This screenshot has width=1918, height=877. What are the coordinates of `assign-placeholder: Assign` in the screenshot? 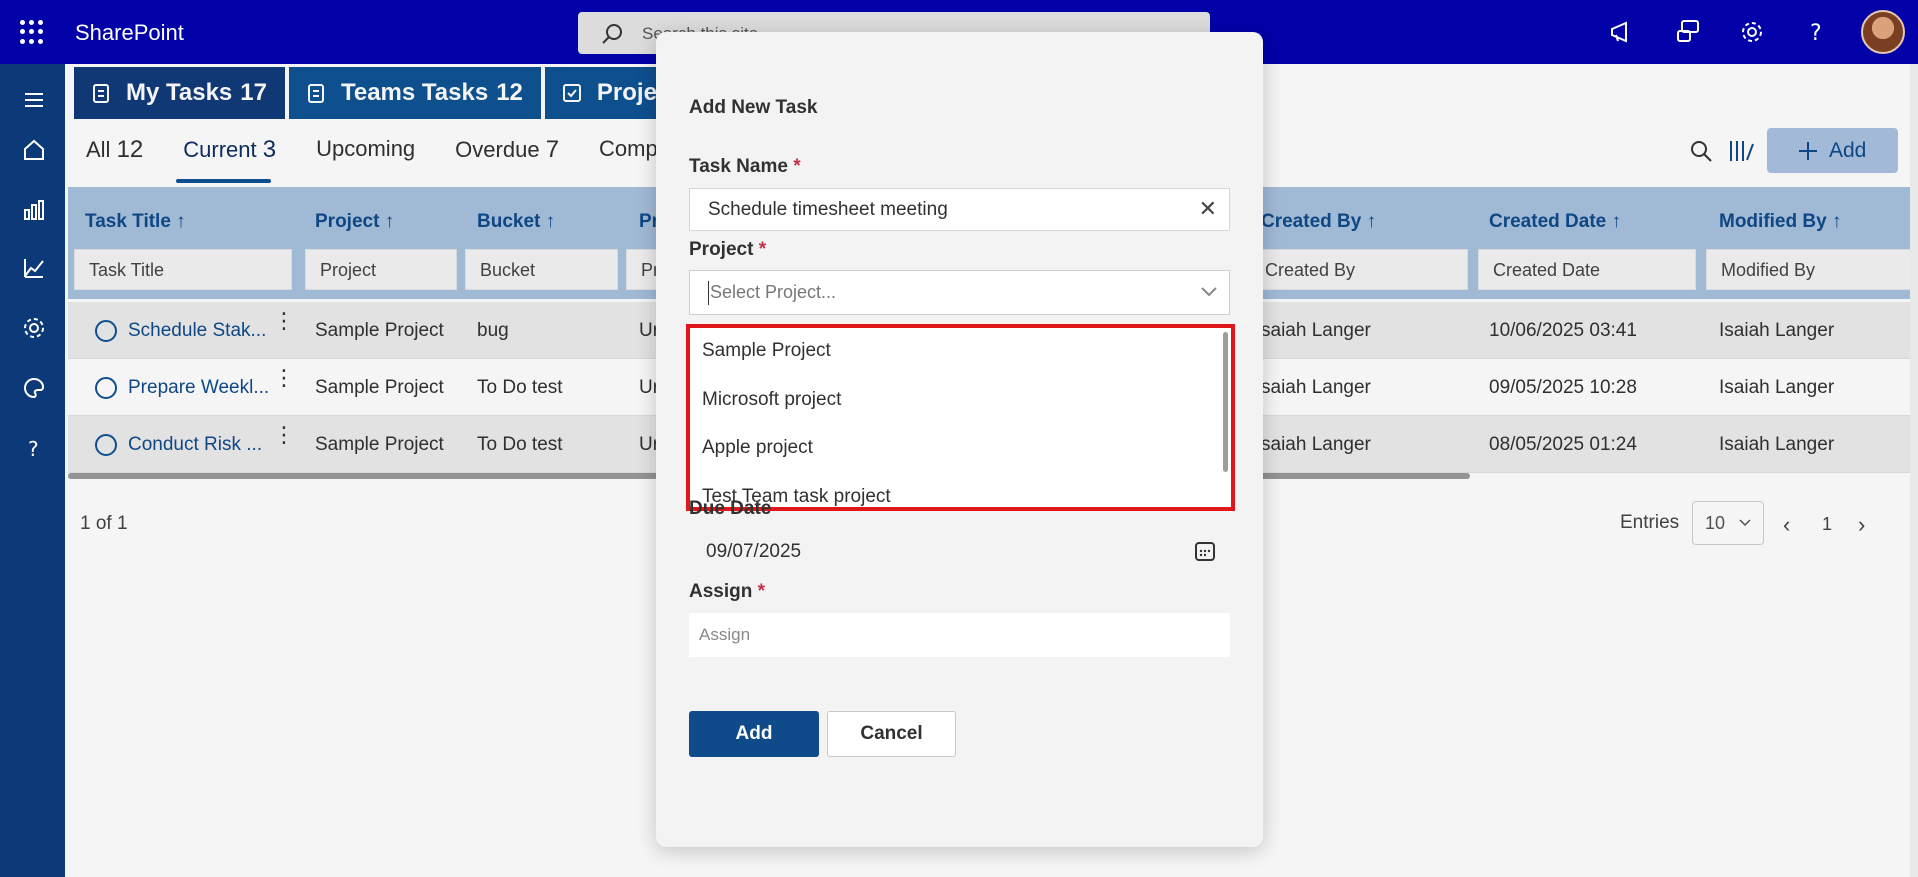 It's located at (725, 634).